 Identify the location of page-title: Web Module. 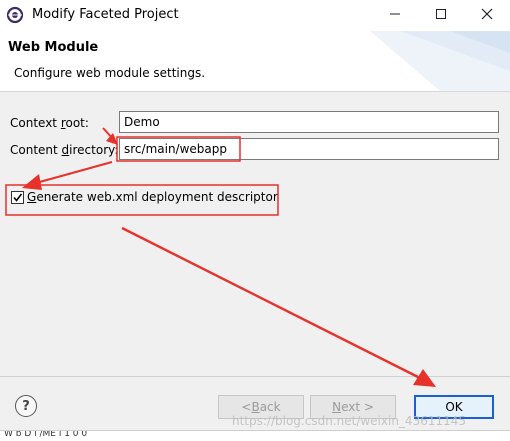
(53, 47).